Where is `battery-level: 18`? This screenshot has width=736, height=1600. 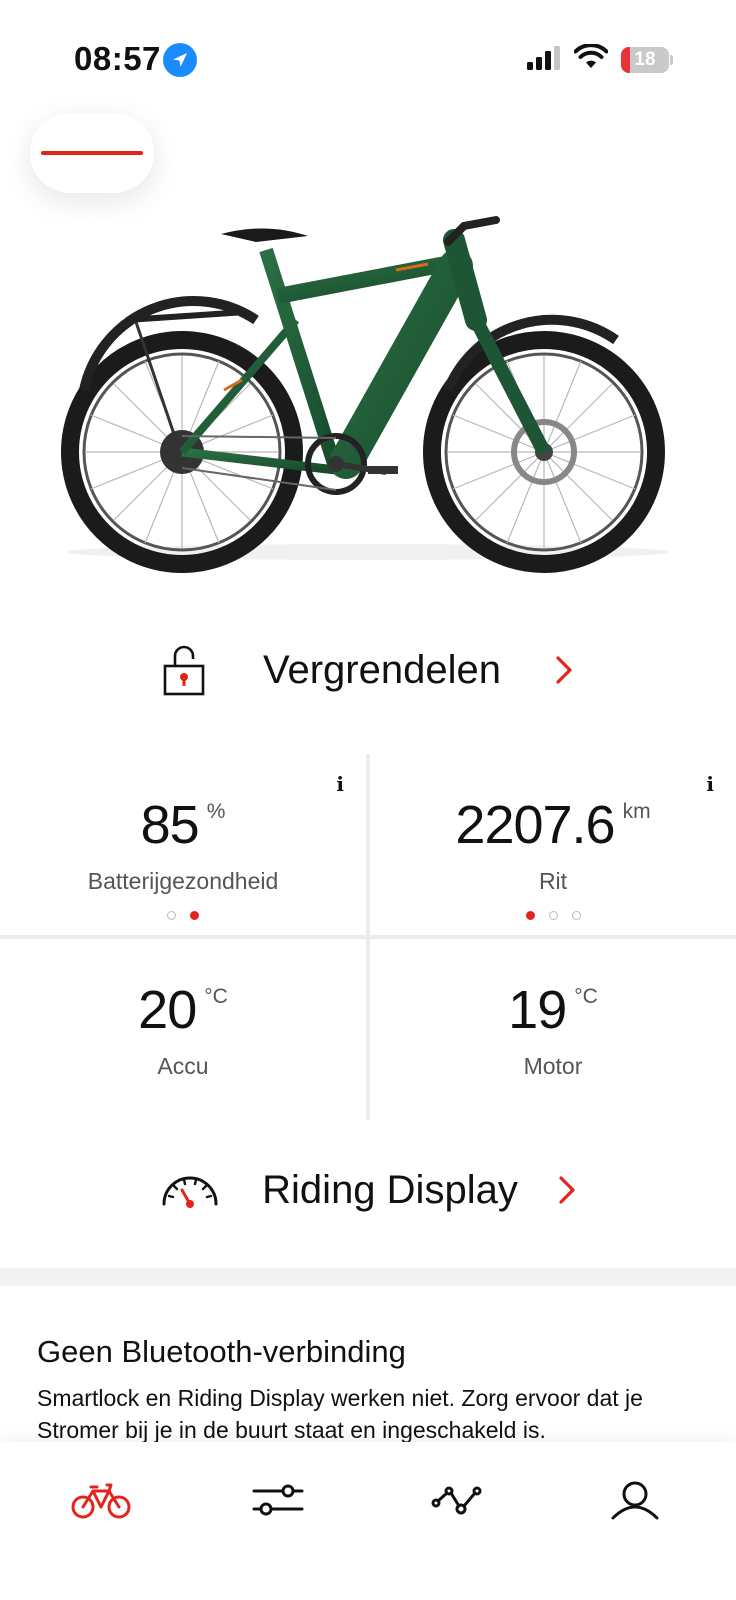 battery-level: 18 is located at coordinates (645, 59).